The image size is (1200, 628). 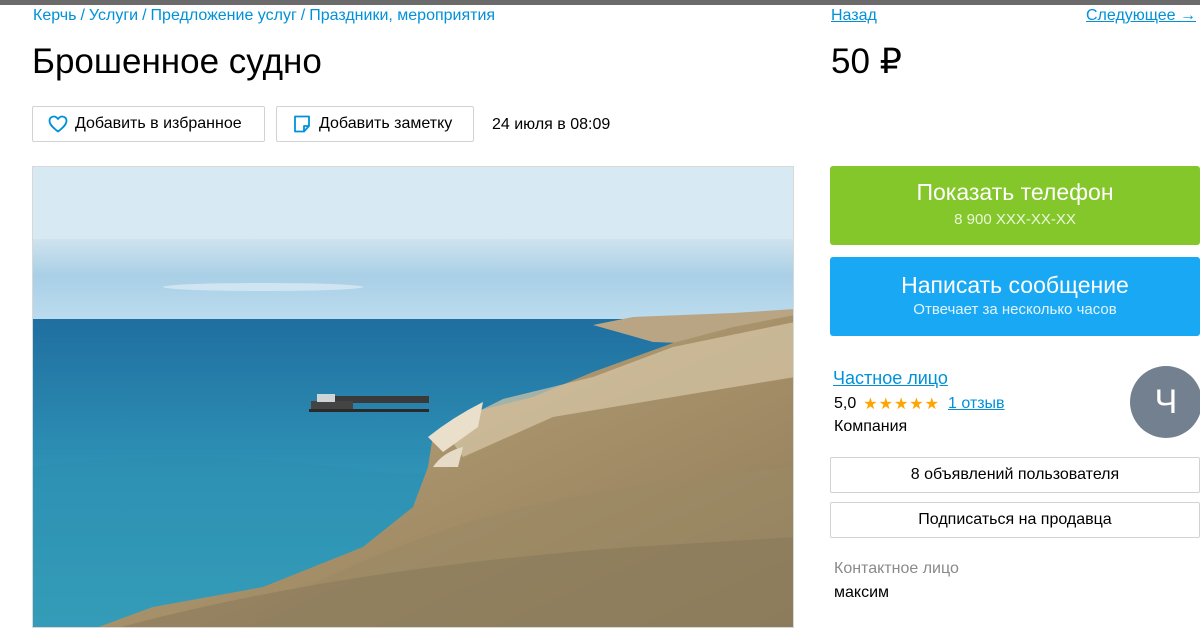 I want to click on rating-value: 5,0, so click(x=845, y=403).